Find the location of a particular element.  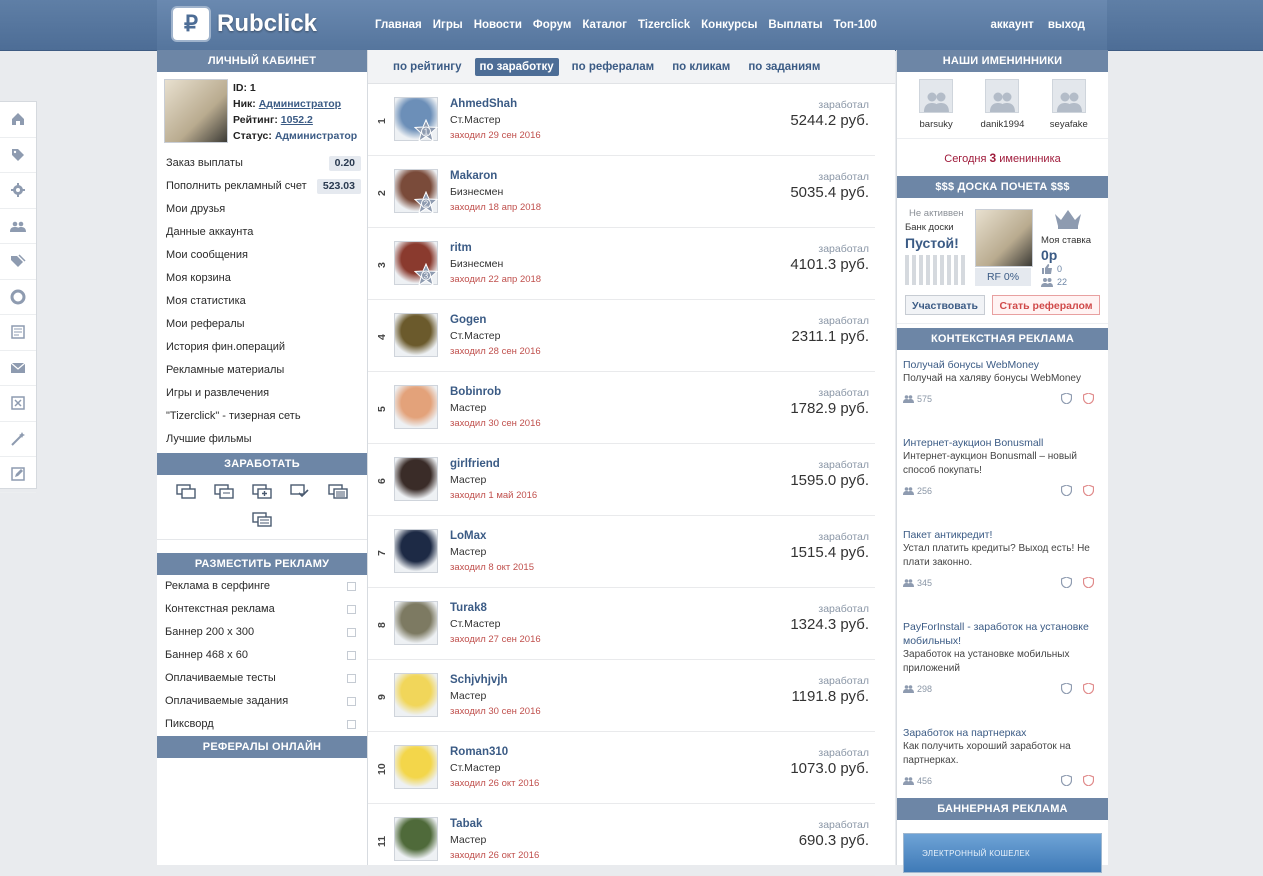

cabinet-menu-item: Моя корзина is located at coordinates (262, 278).